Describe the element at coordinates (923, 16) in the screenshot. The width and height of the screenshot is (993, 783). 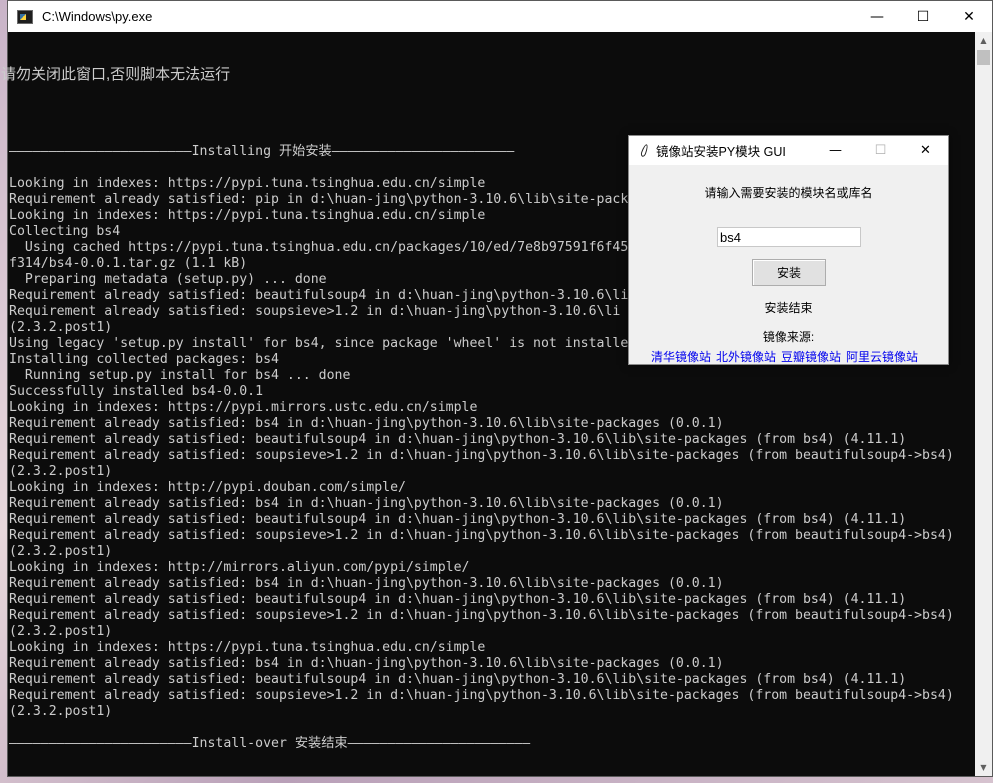
I see `maximize-button: ☐` at that location.